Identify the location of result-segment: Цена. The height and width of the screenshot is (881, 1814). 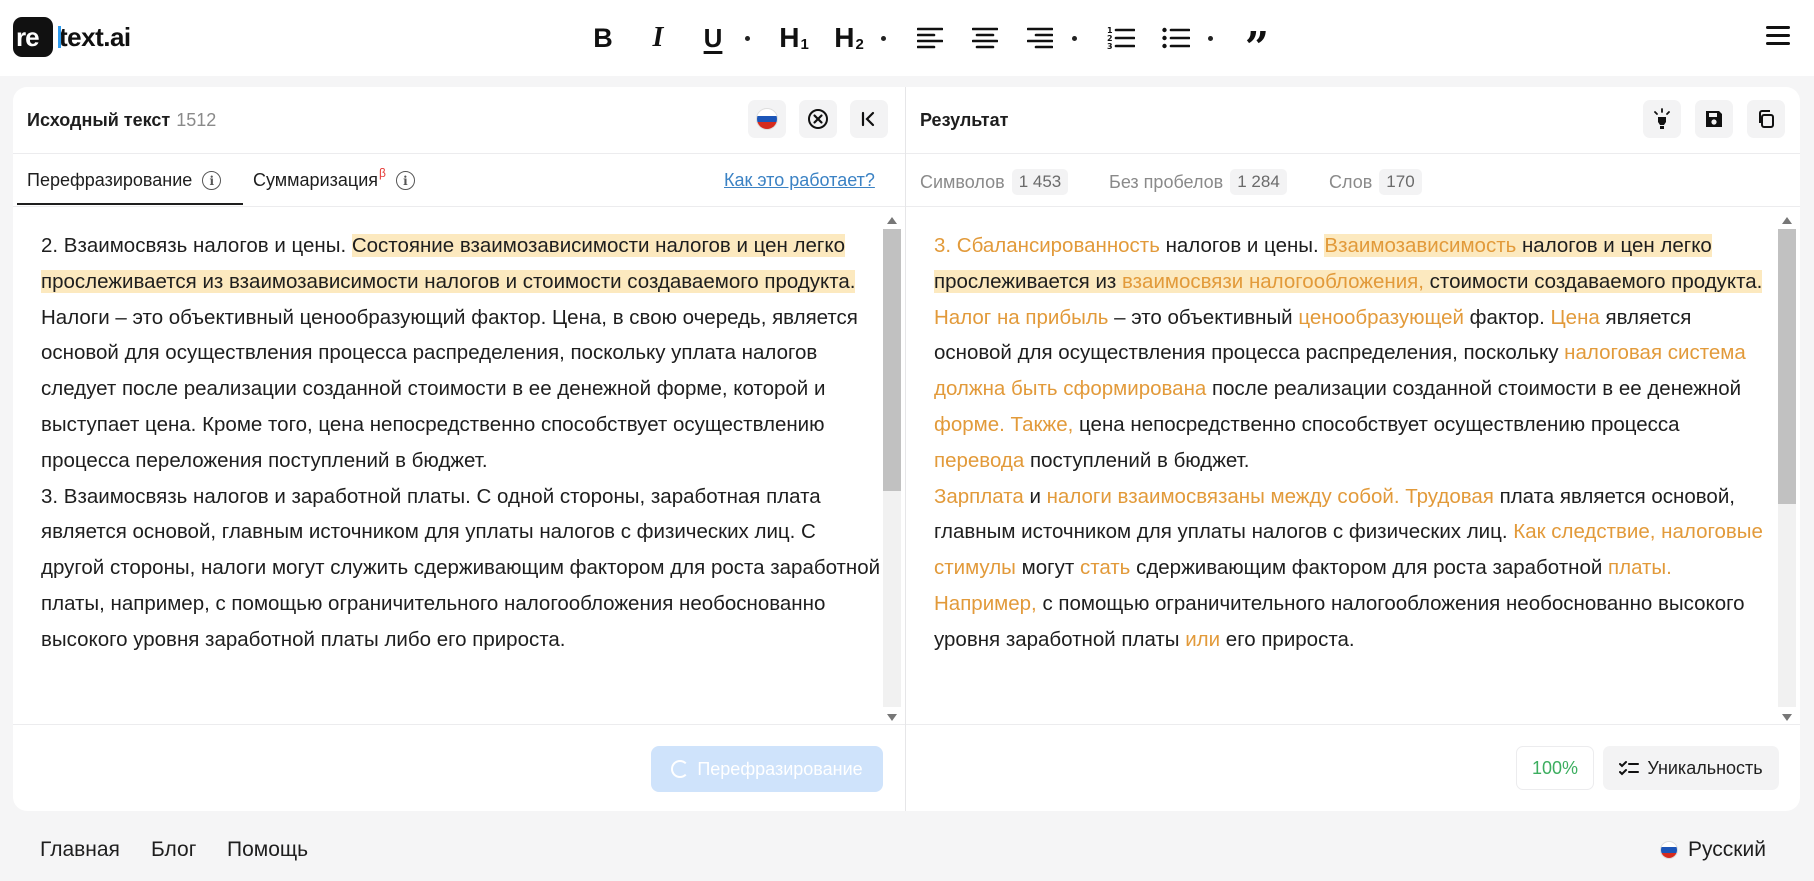
(1575, 317).